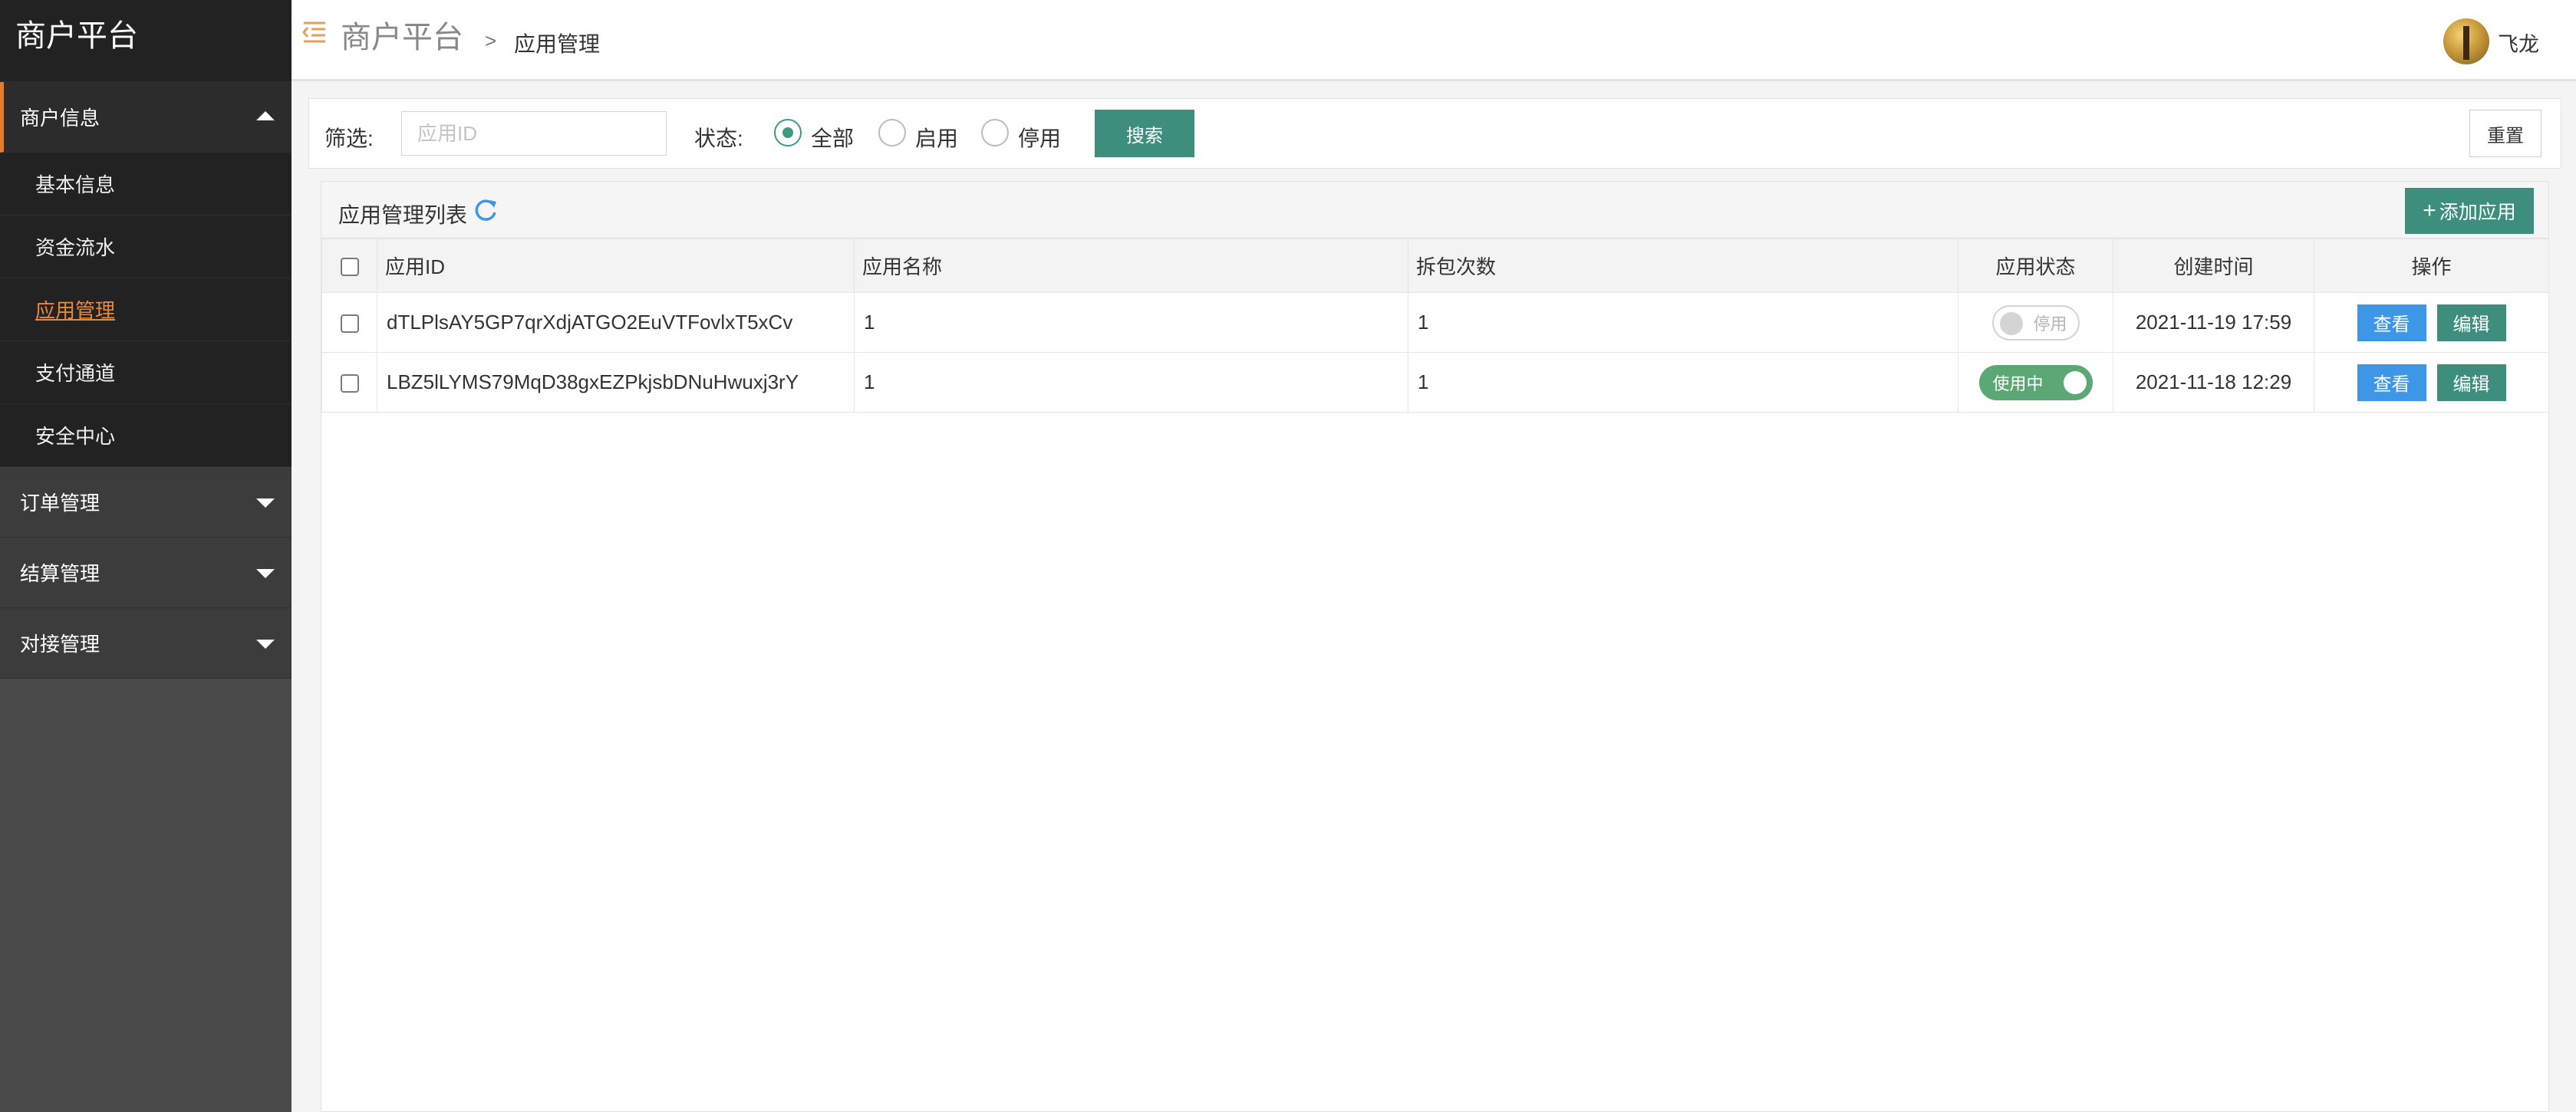  I want to click on top-header: 商户平台 > 应用管理 飞龙, so click(1434, 40).